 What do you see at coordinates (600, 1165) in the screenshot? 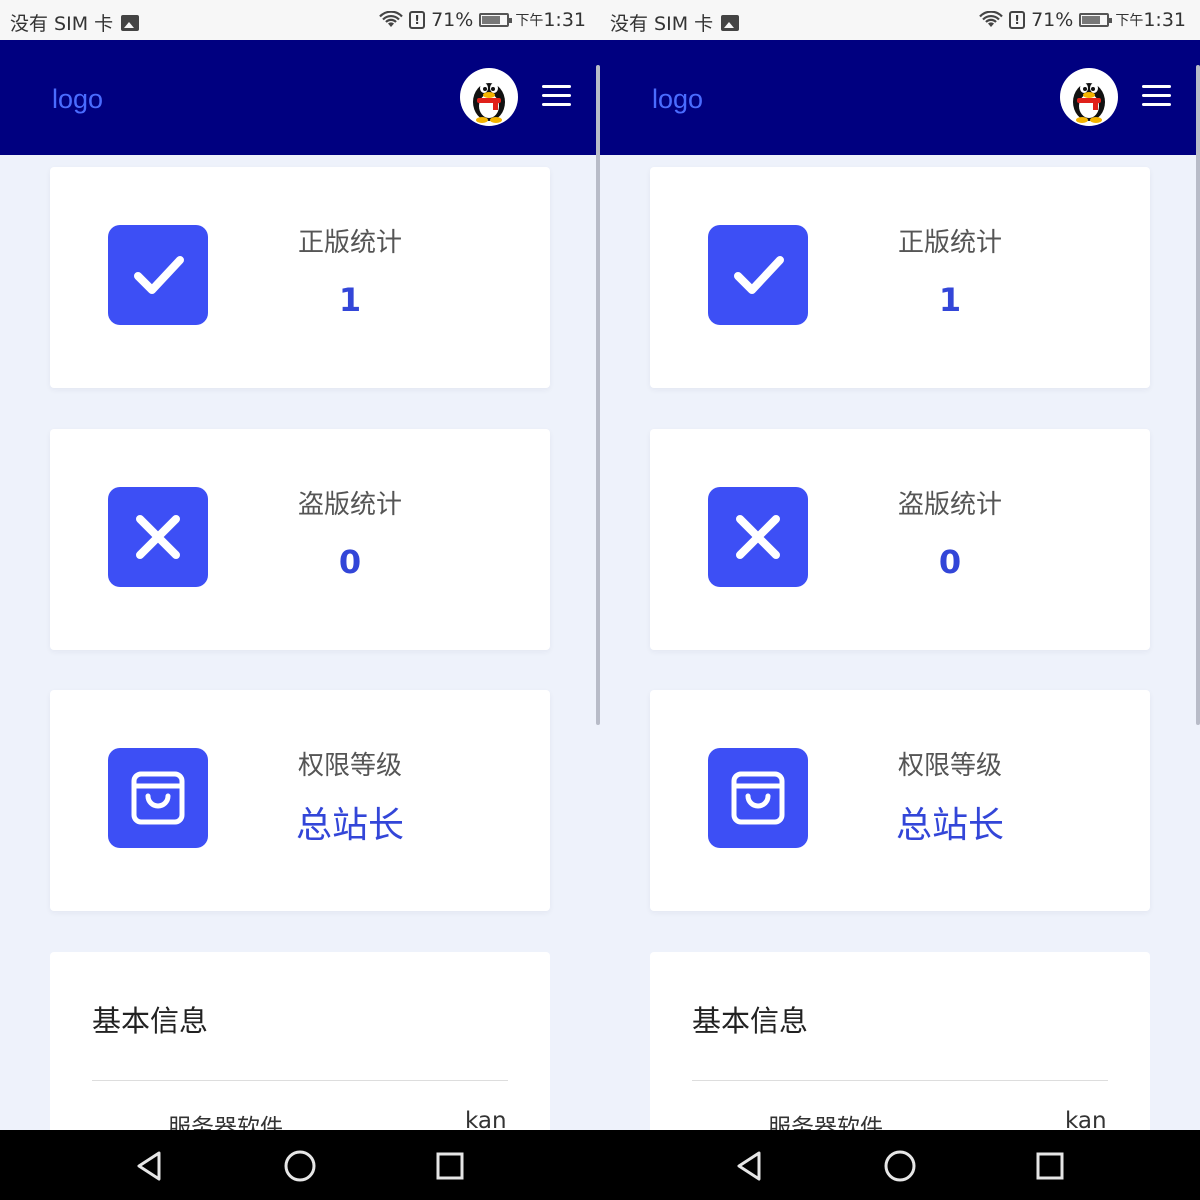
I see `system-navigation-bar` at bounding box center [600, 1165].